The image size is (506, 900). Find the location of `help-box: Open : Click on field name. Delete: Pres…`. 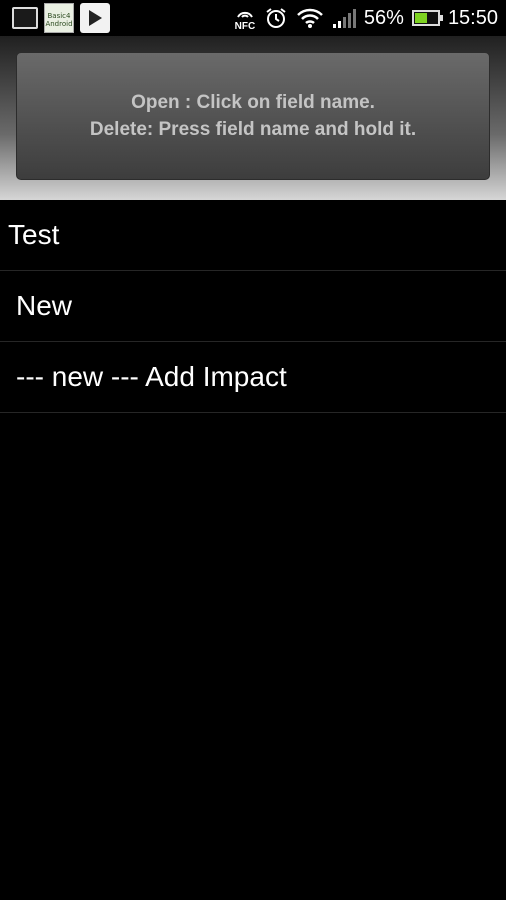

help-box: Open : Click on field name. Delete: Pres… is located at coordinates (253, 116).